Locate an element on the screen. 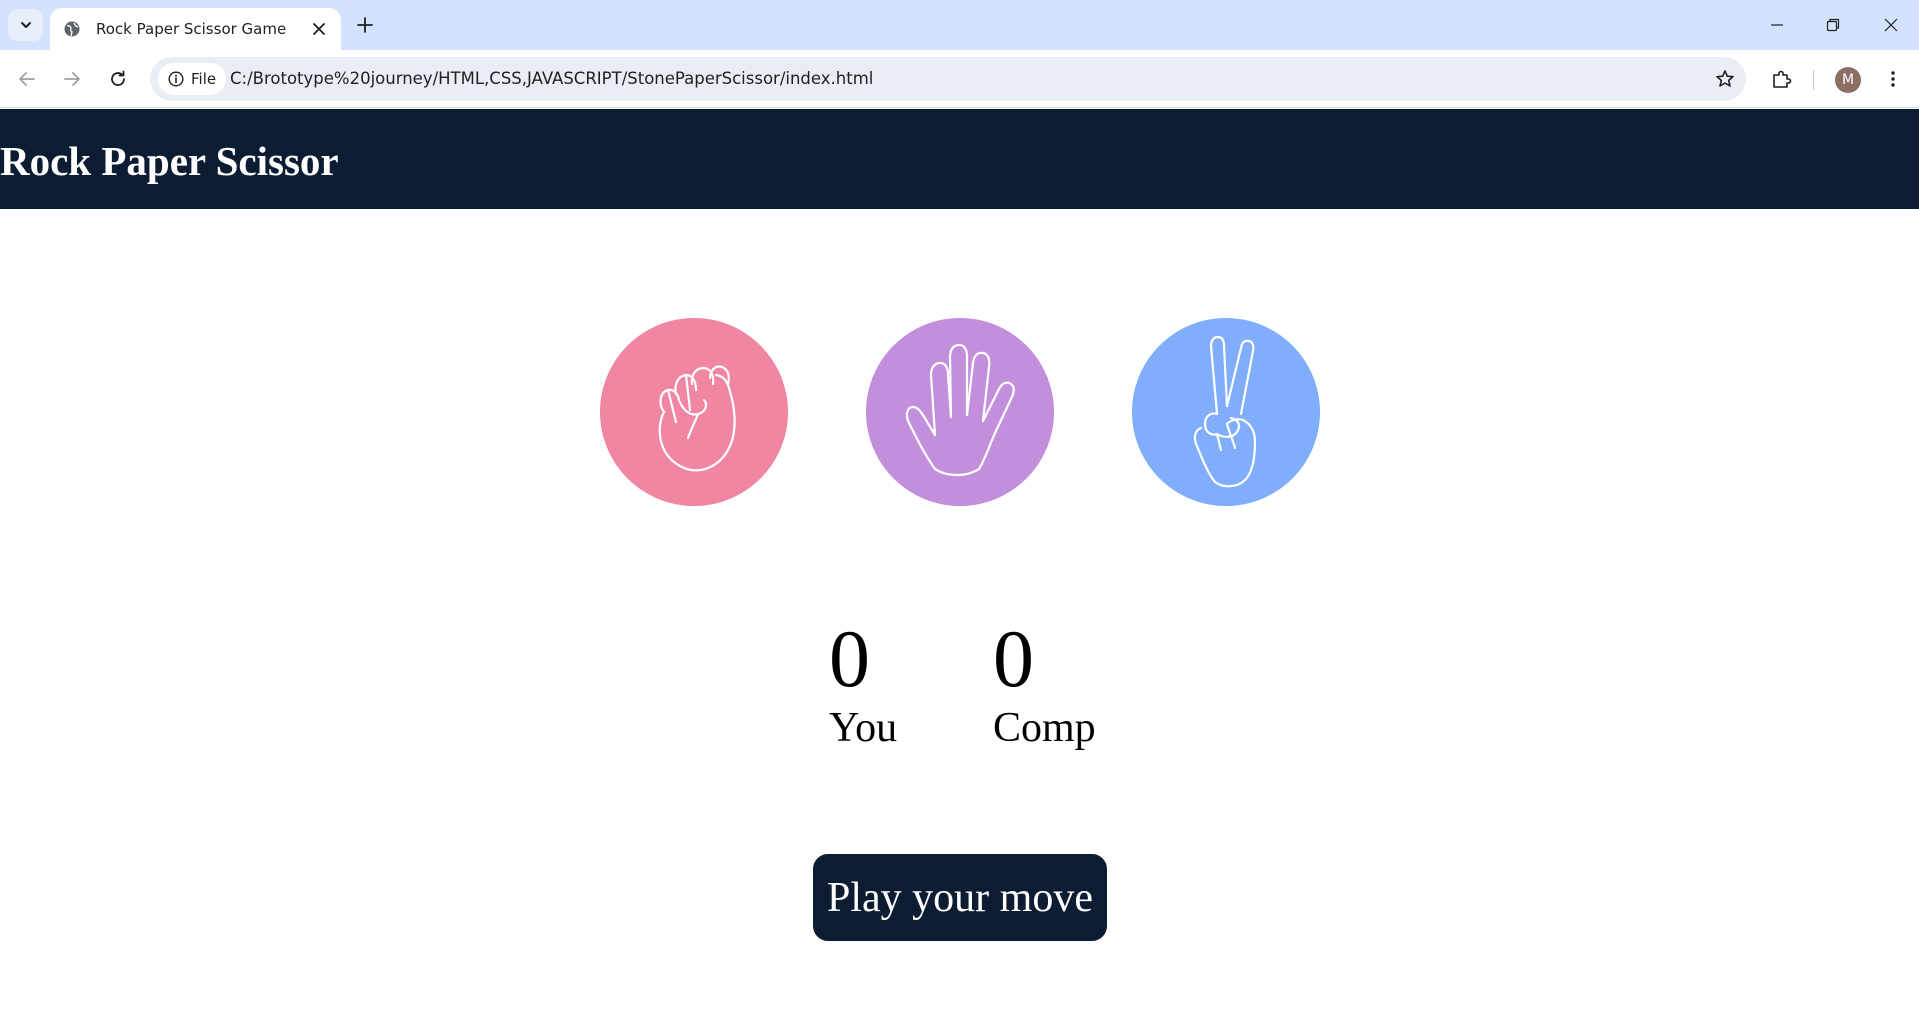  toolbar-separator is located at coordinates (1813, 80).